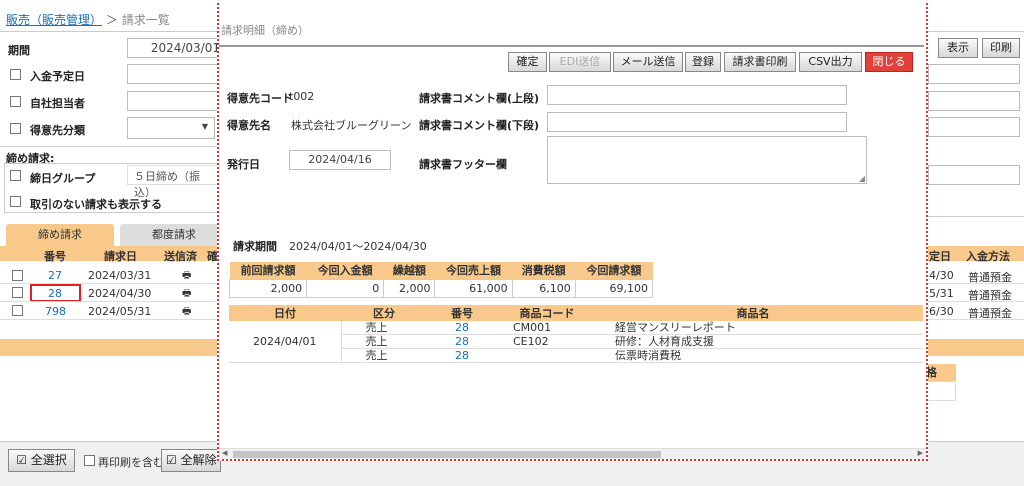 The image size is (1024, 486). I want to click on col-header-date: 請求日, so click(120, 256).